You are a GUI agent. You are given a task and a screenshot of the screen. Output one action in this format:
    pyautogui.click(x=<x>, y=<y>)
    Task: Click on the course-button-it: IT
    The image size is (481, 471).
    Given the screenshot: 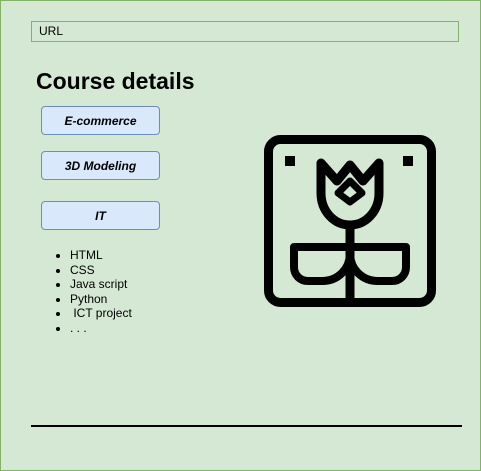 What is the action you would take?
    pyautogui.click(x=100, y=215)
    